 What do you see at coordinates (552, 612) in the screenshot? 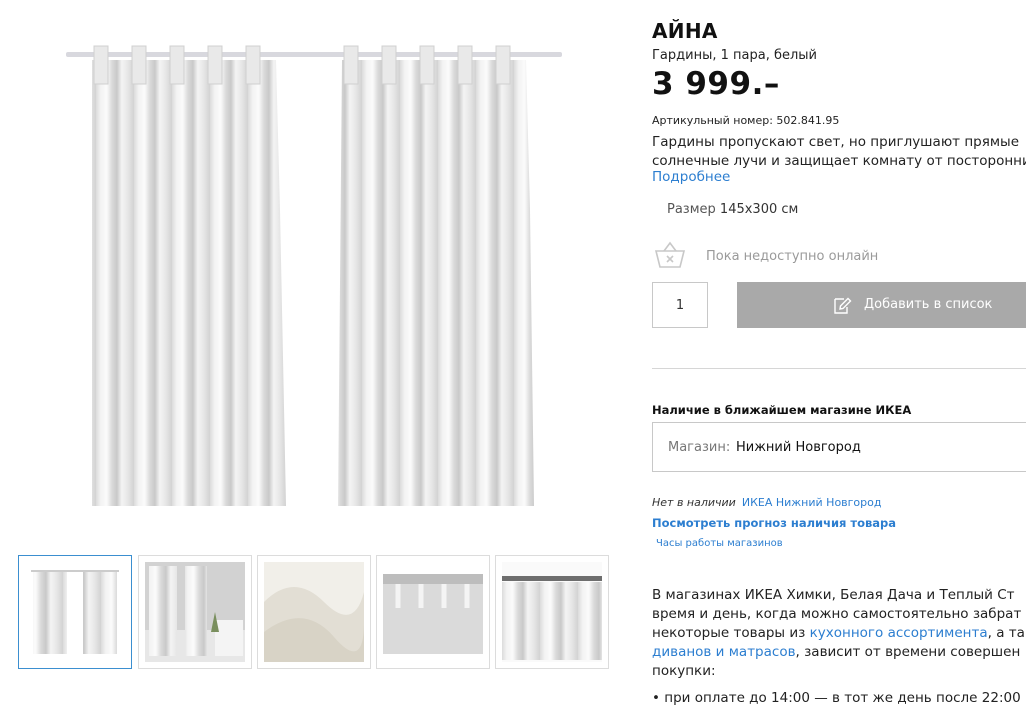
I see `thumbnail-curtain-rod` at bounding box center [552, 612].